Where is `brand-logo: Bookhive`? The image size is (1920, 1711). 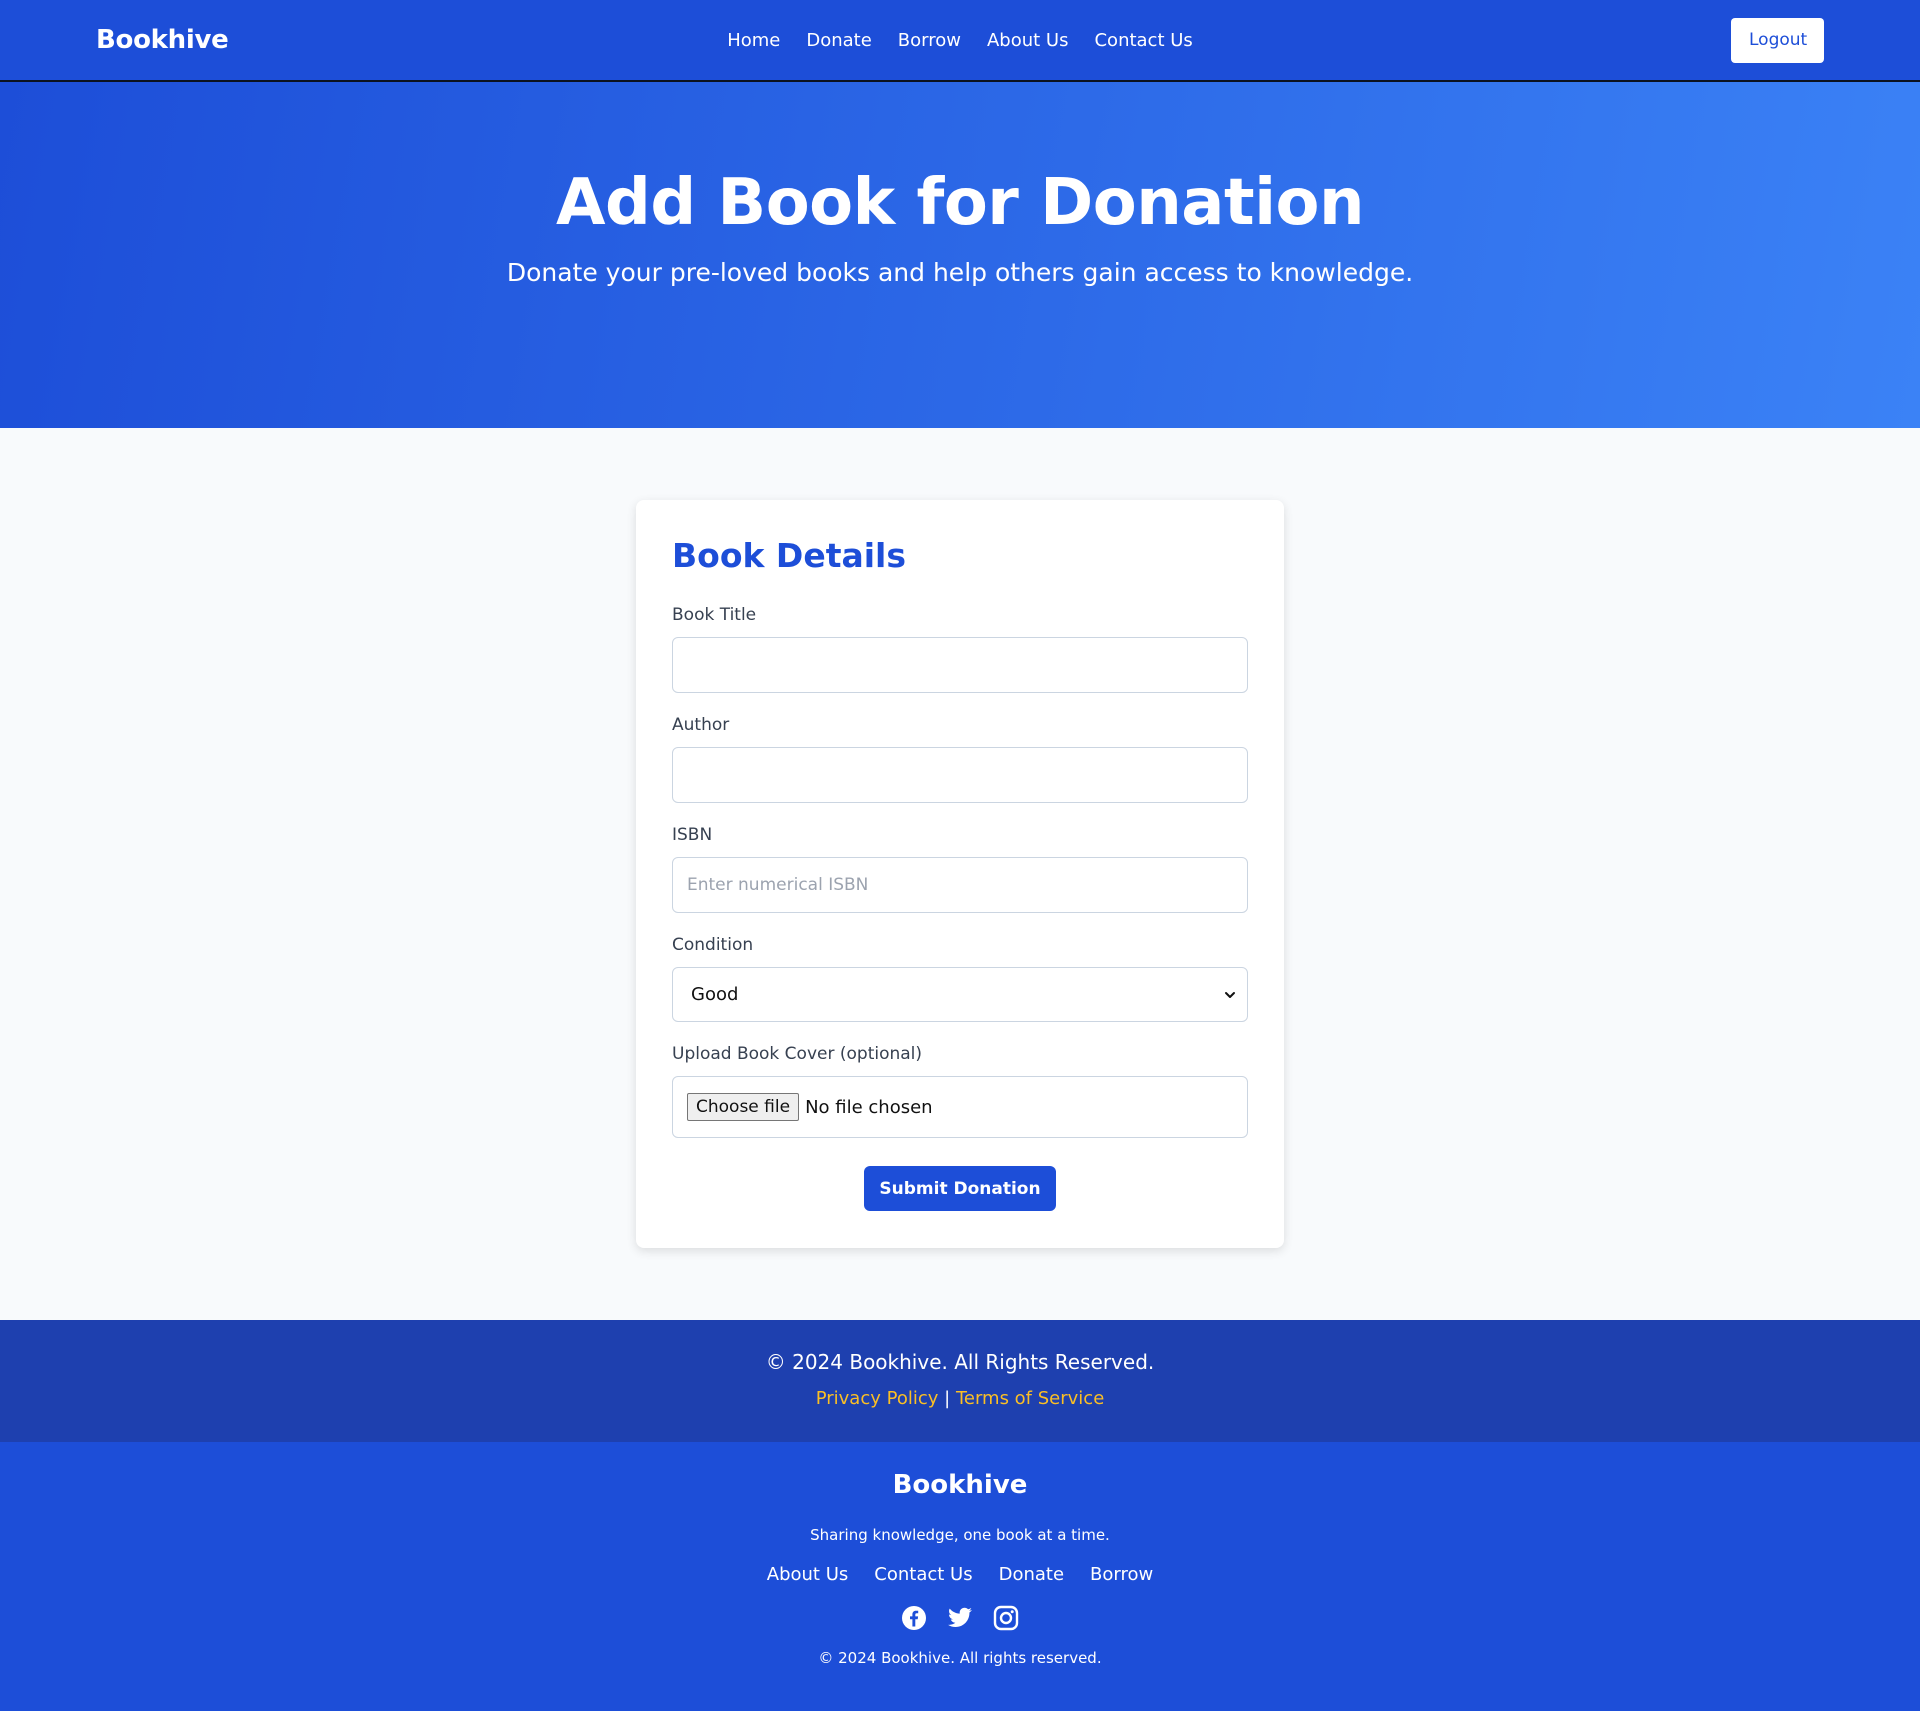 brand-logo: Bookhive is located at coordinates (162, 40).